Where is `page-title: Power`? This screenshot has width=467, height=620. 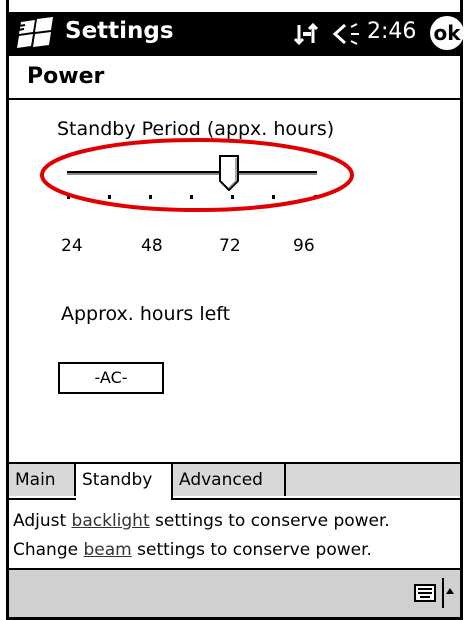 page-title: Power is located at coordinates (66, 76).